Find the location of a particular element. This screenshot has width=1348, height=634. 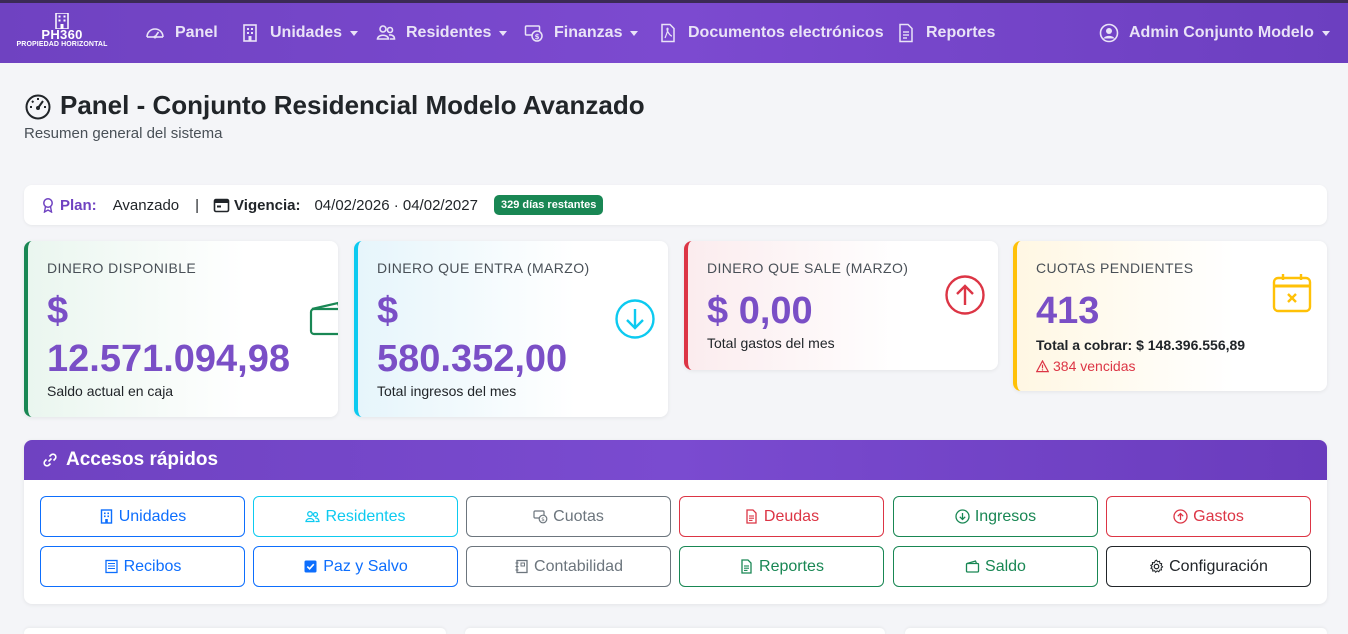

quick-contabilidad-button: Contabilidad is located at coordinates (568, 566).